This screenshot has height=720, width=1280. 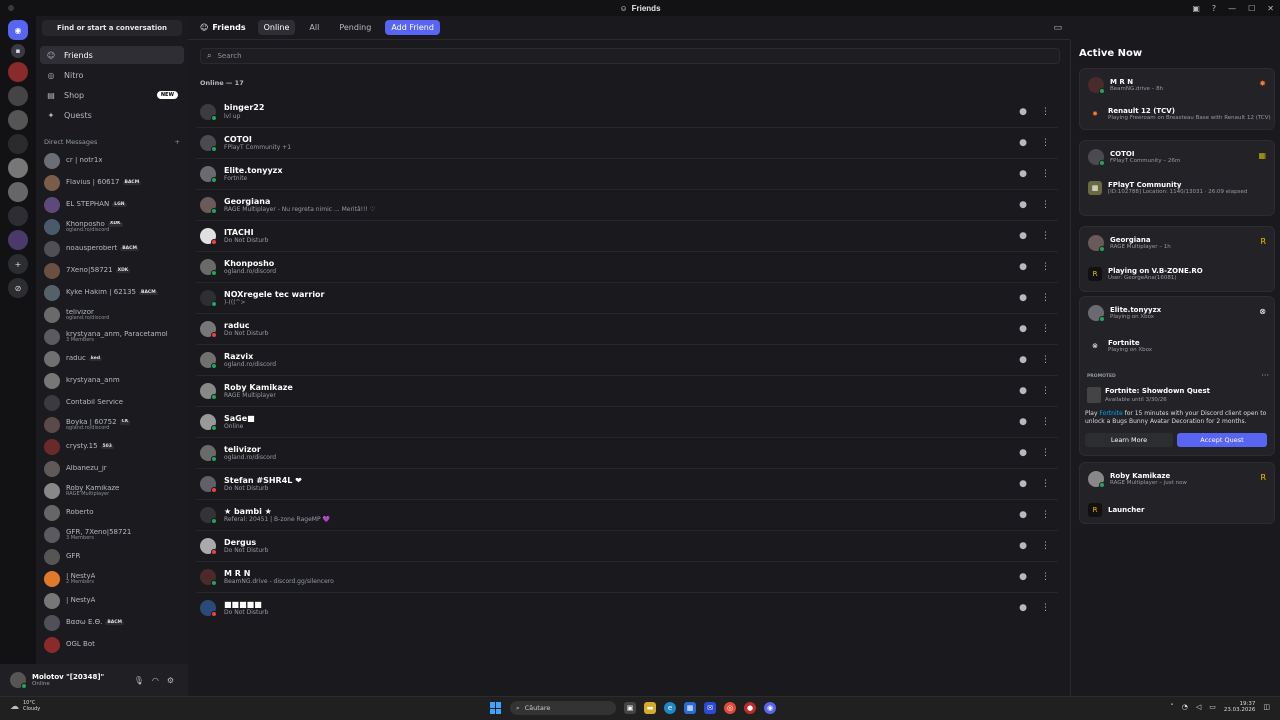 I want to click on store-icon: ▦, so click(x=690, y=708).